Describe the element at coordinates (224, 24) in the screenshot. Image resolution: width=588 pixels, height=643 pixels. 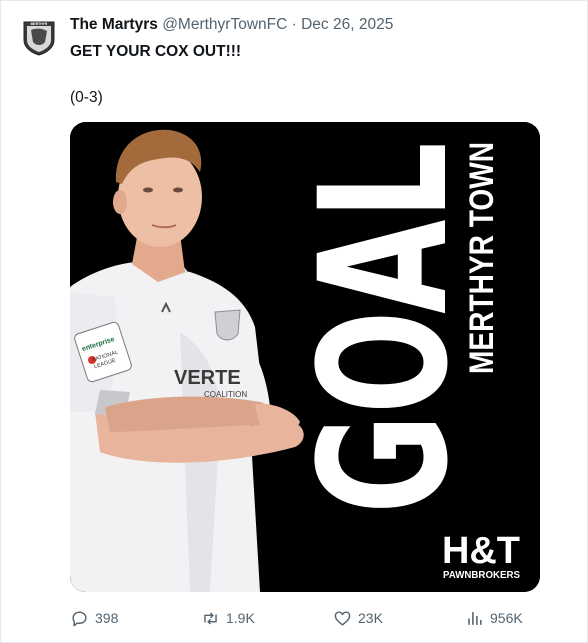
I see `author-handle: @MerthyrTownFC` at that location.